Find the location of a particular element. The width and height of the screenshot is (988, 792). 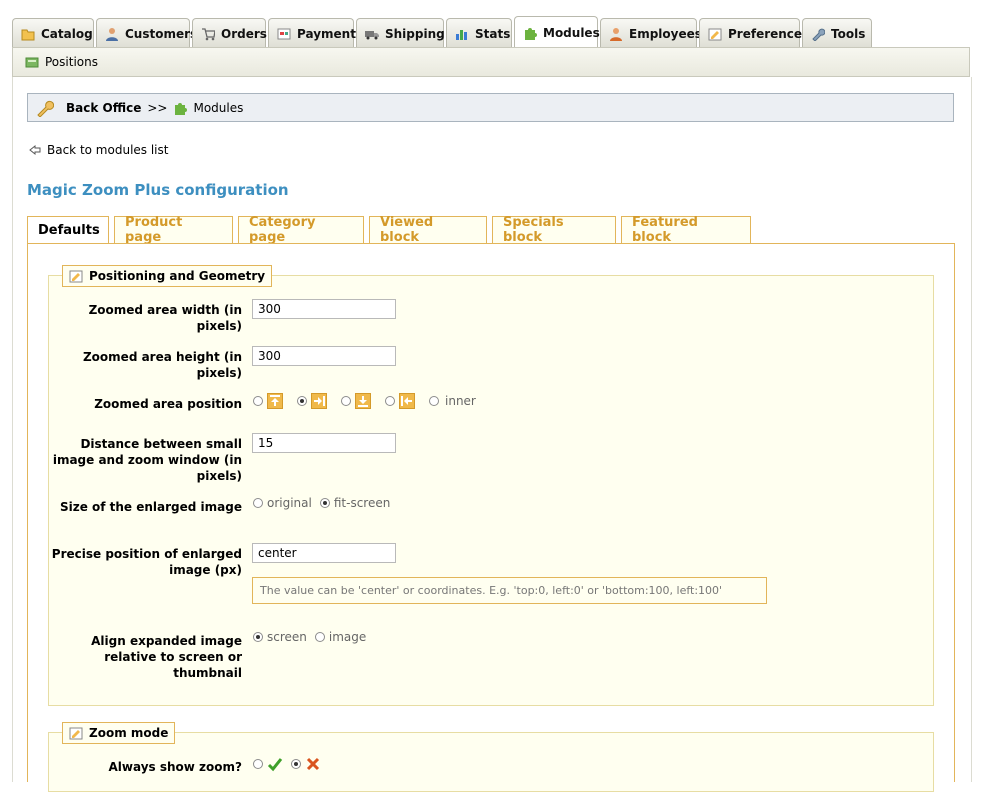

tab-featured-block: Featured block is located at coordinates (686, 230).